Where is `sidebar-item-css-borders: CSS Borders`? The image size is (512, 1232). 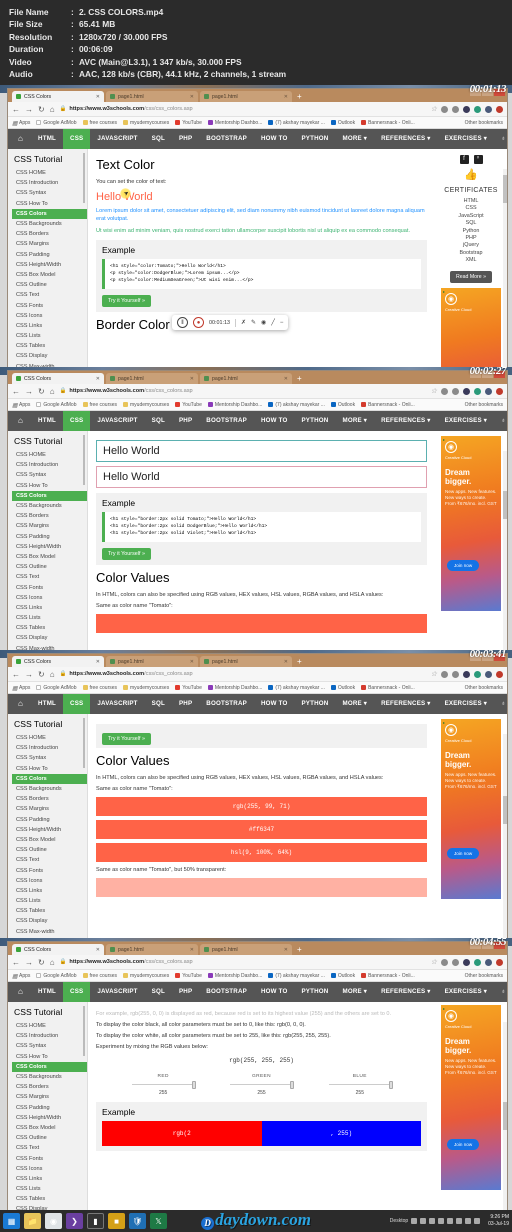 sidebar-item-css-borders: CSS Borders is located at coordinates (49, 516).